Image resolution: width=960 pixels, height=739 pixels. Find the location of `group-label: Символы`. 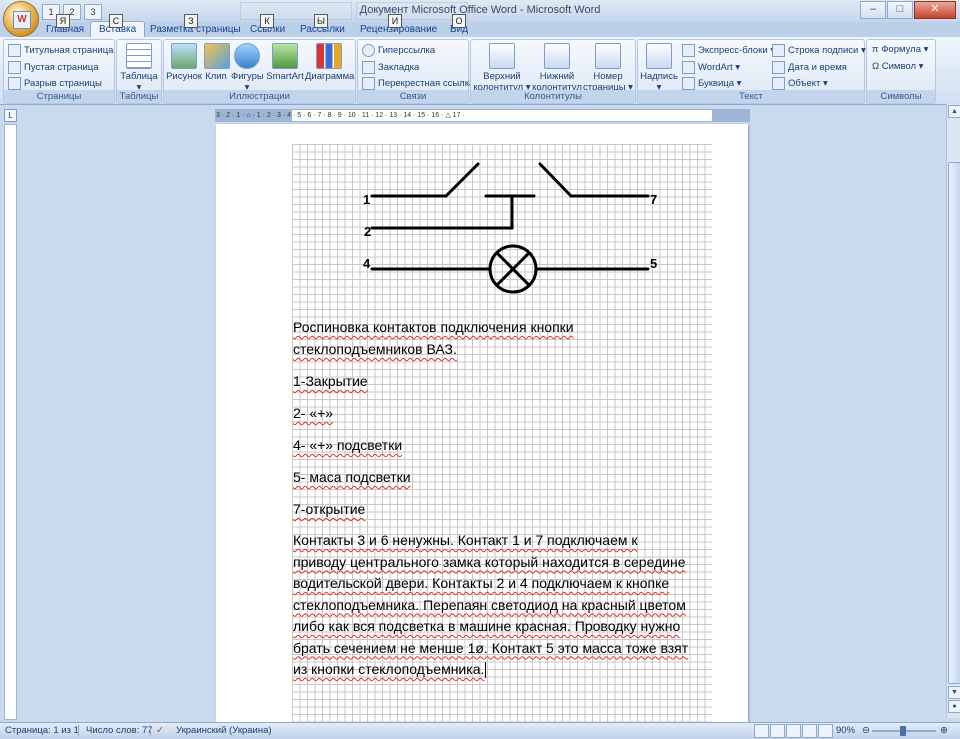

group-label: Символы is located at coordinates (901, 96).